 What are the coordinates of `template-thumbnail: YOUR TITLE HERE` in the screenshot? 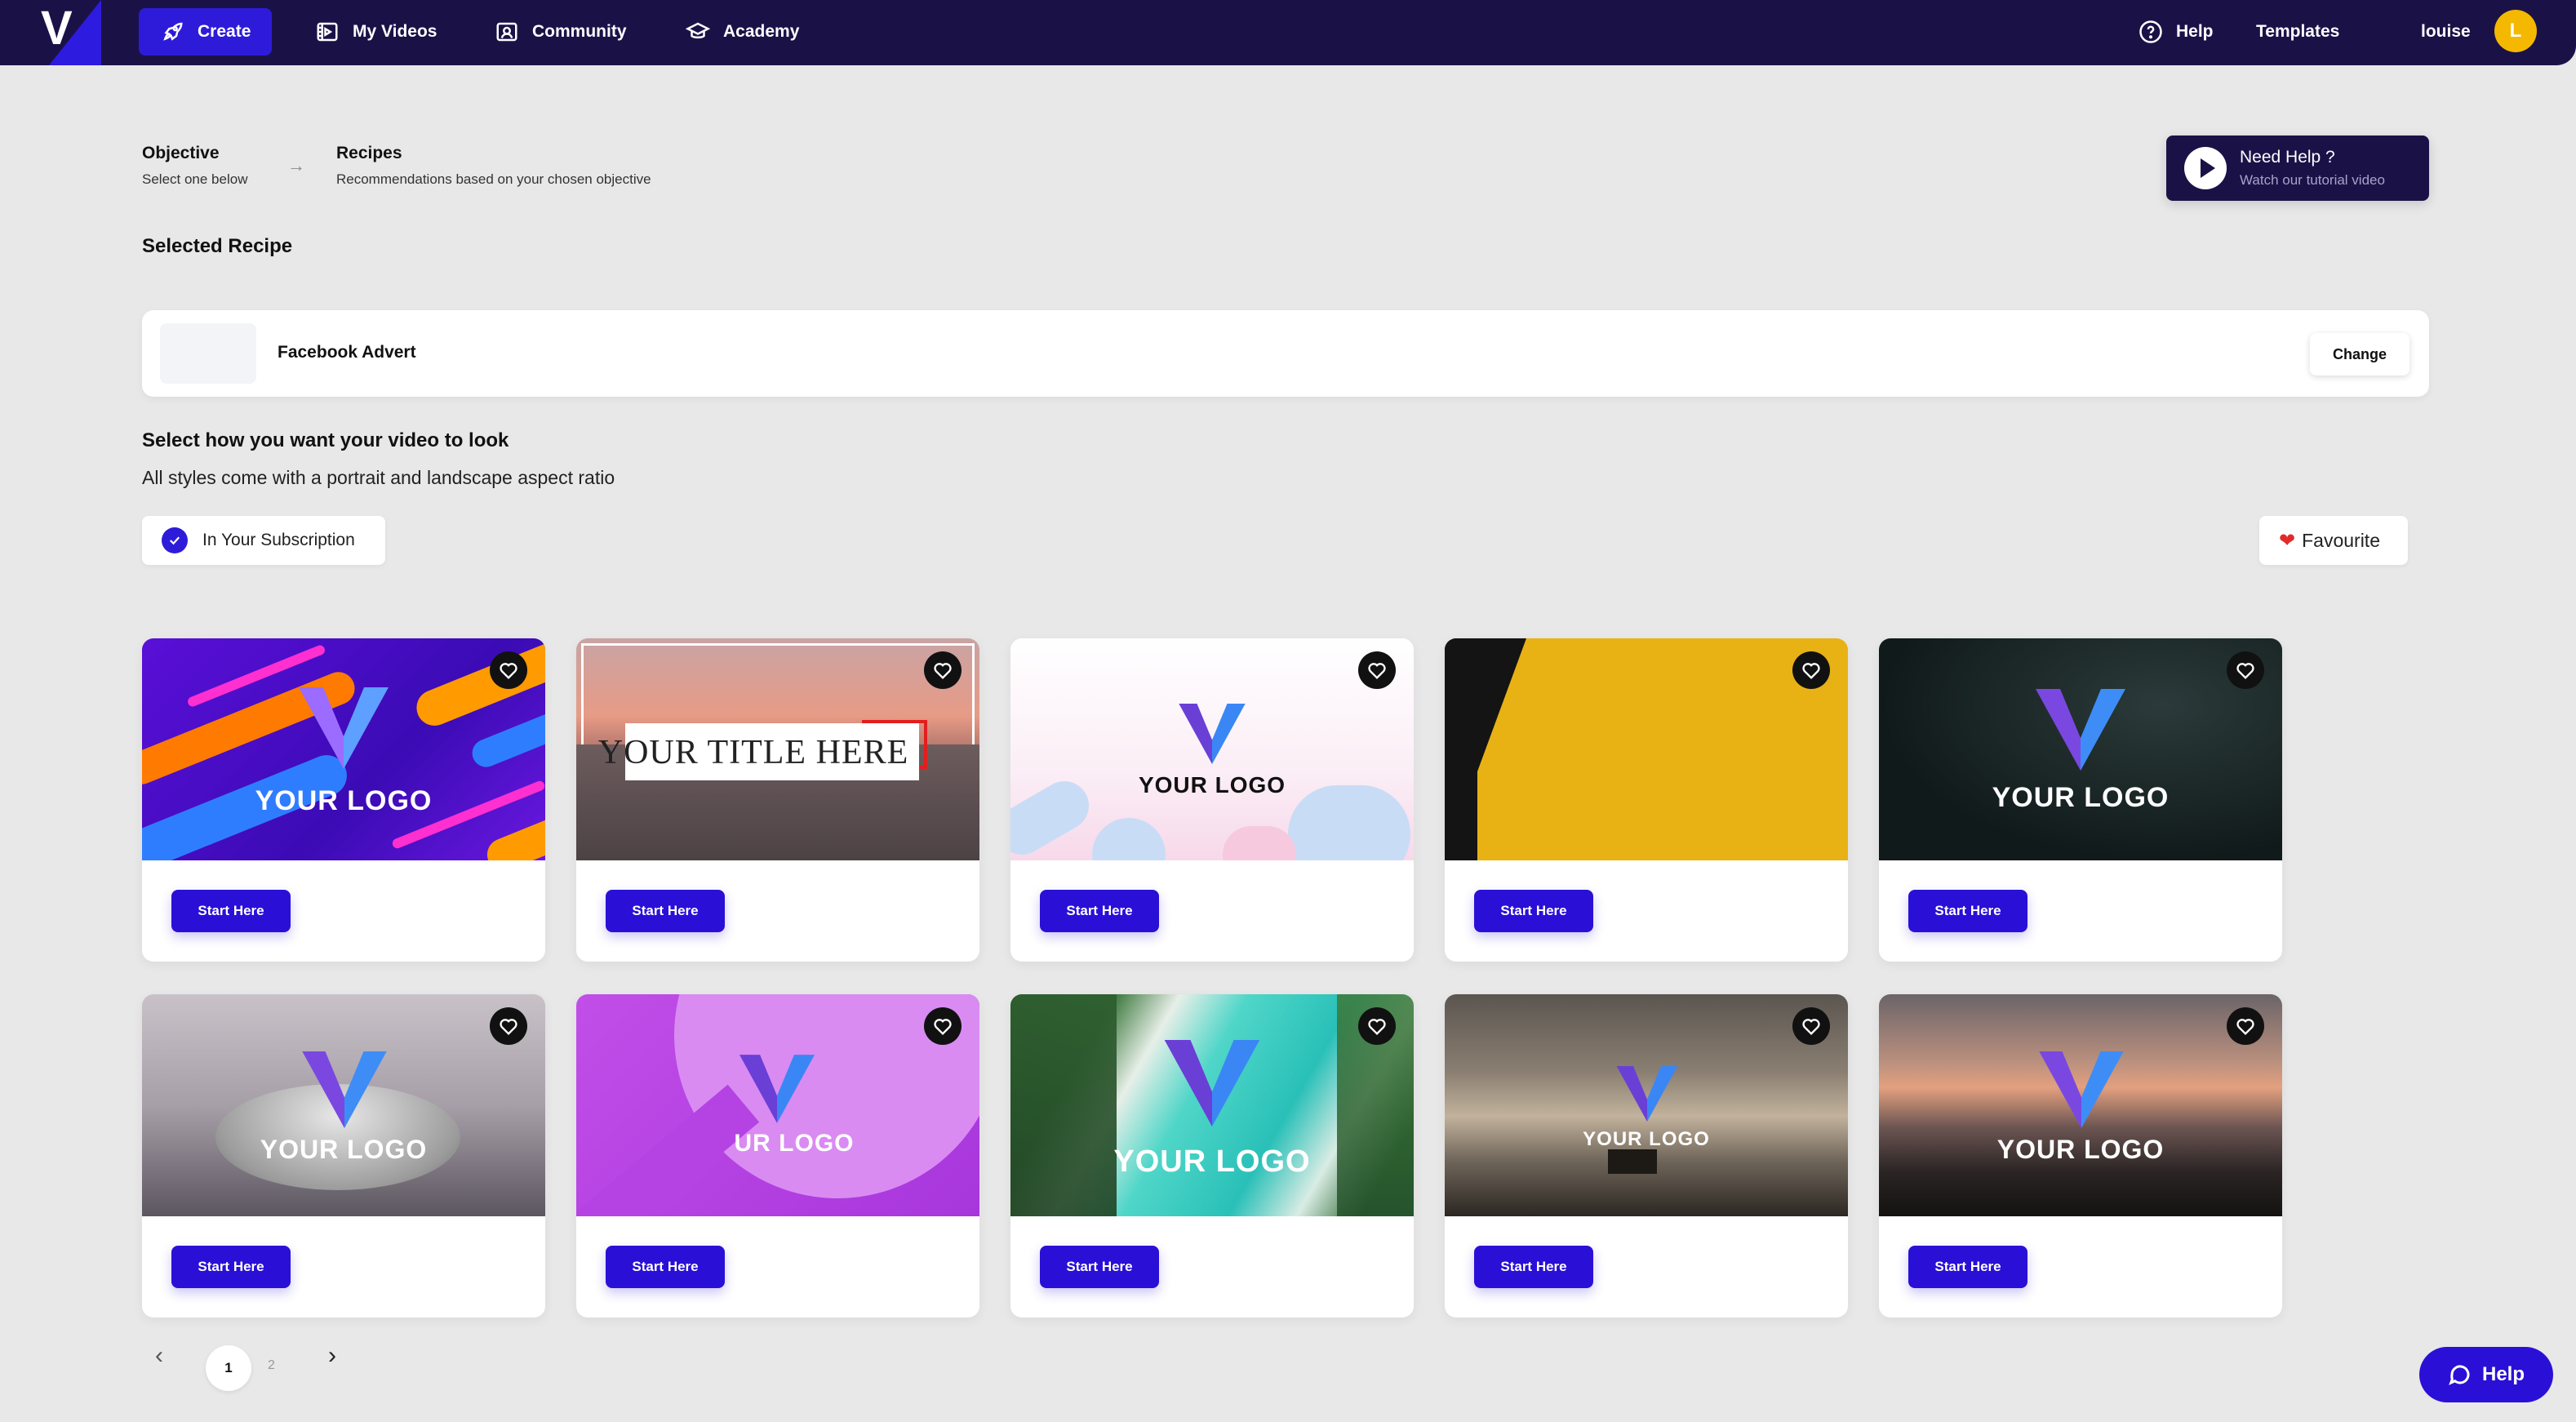 It's located at (777, 749).